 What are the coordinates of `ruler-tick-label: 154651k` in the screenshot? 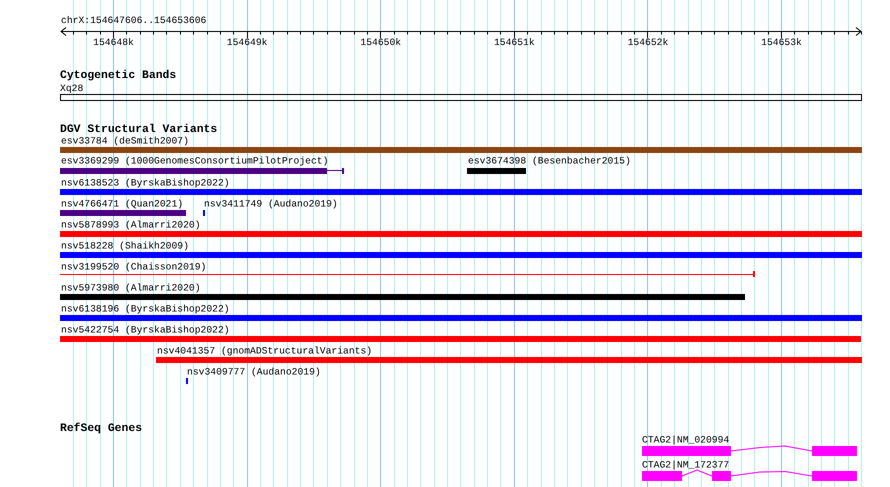 It's located at (514, 42).